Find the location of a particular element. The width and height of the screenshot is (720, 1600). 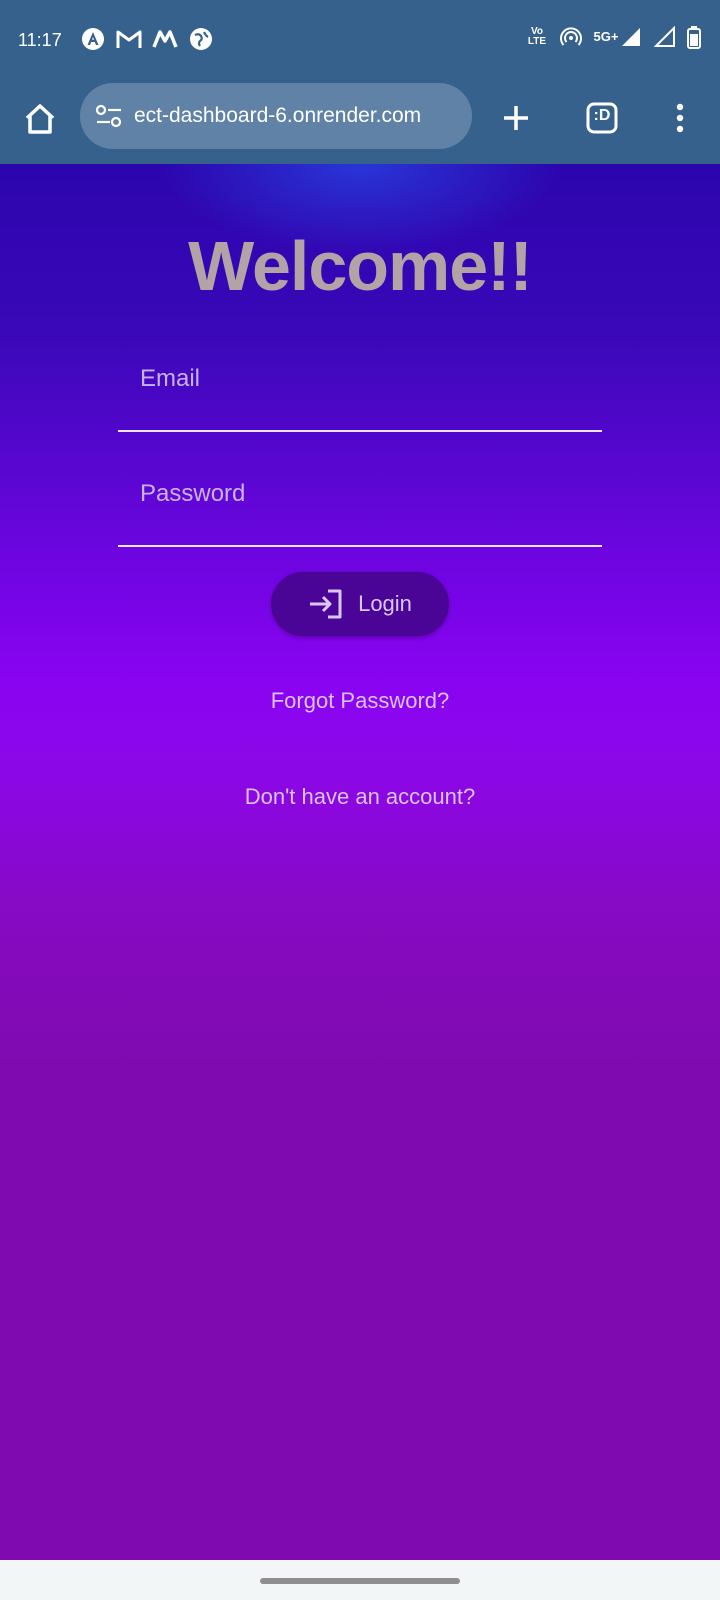

tab-switcher-button: :D is located at coordinates (602, 118).